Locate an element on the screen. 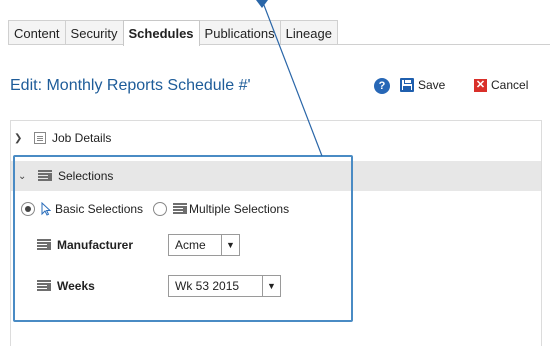 The image size is (550, 346). job-details-row: ❯ Job Details is located at coordinates (62, 138).